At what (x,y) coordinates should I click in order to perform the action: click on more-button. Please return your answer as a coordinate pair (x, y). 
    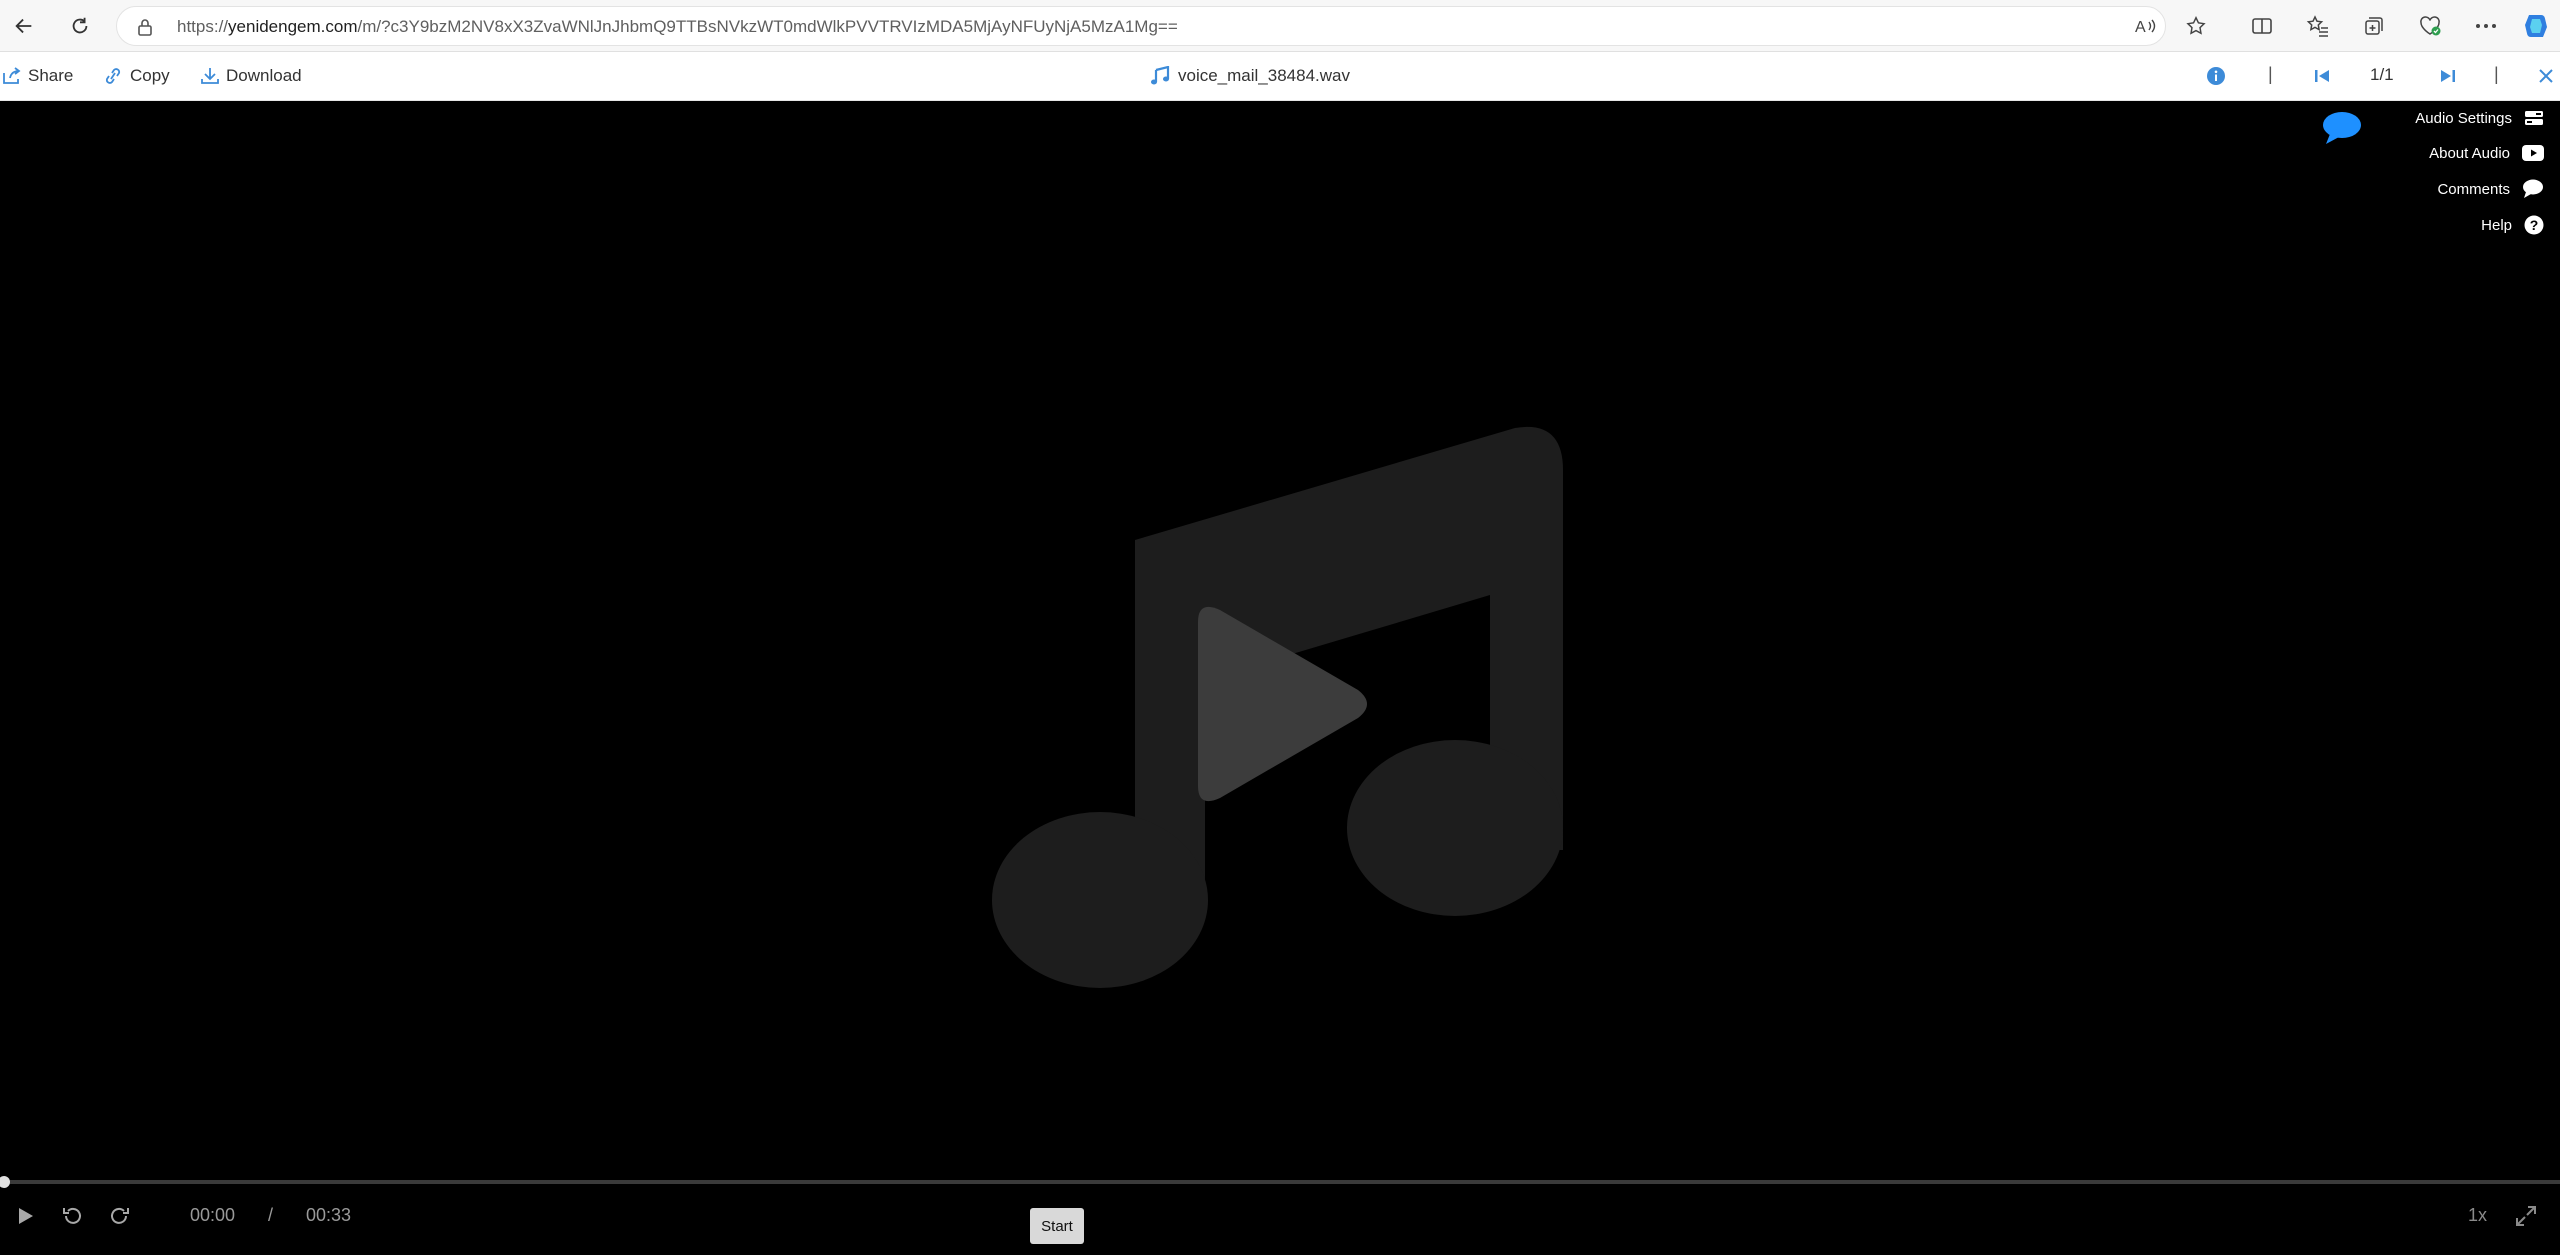
    Looking at the image, I should click on (2486, 26).